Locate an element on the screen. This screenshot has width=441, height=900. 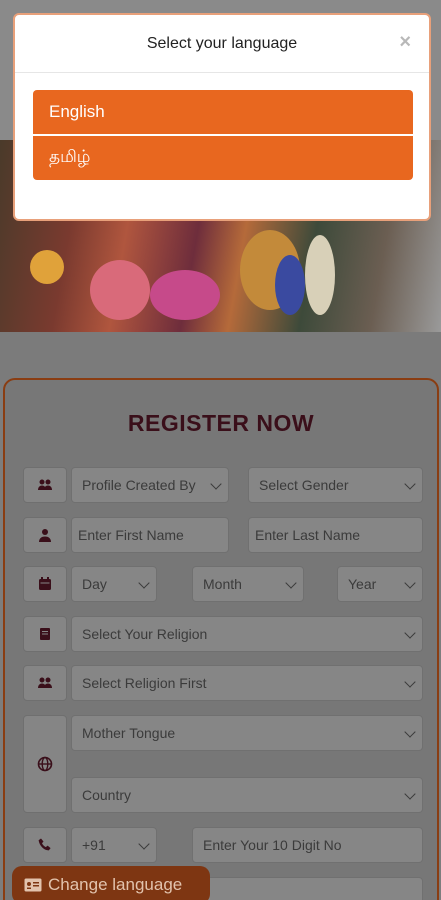
month-value: Month is located at coordinates (222, 584).